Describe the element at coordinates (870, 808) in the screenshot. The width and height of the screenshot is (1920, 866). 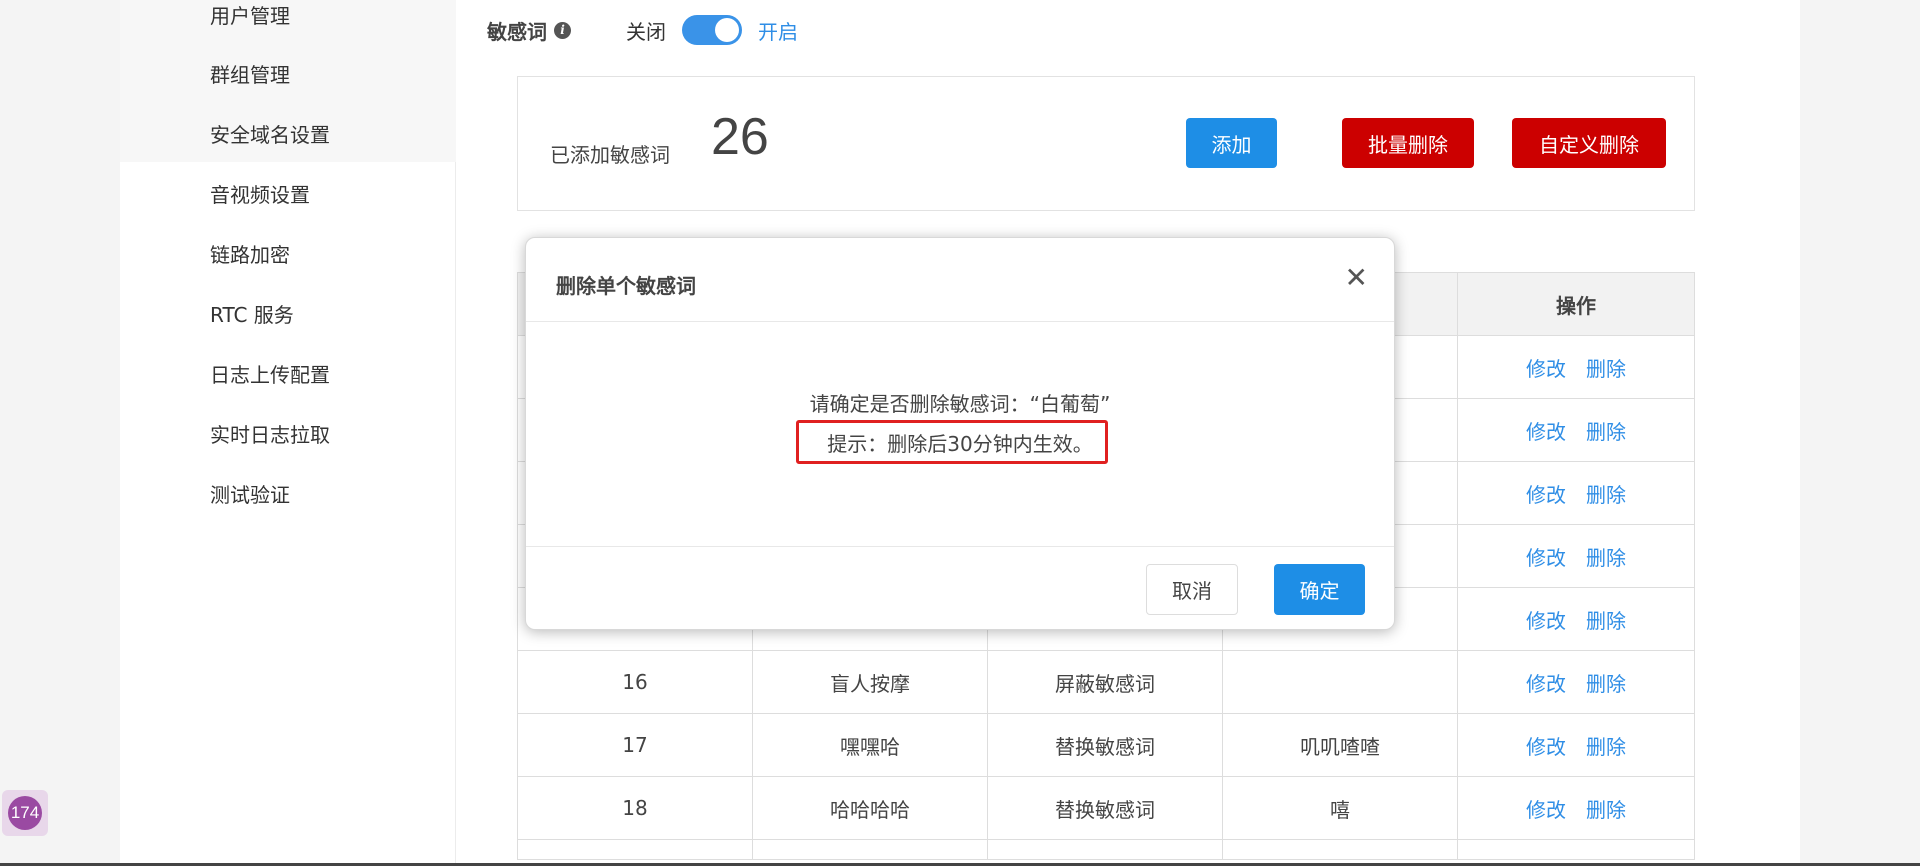
I see `cell-word: 哈哈哈哈` at that location.